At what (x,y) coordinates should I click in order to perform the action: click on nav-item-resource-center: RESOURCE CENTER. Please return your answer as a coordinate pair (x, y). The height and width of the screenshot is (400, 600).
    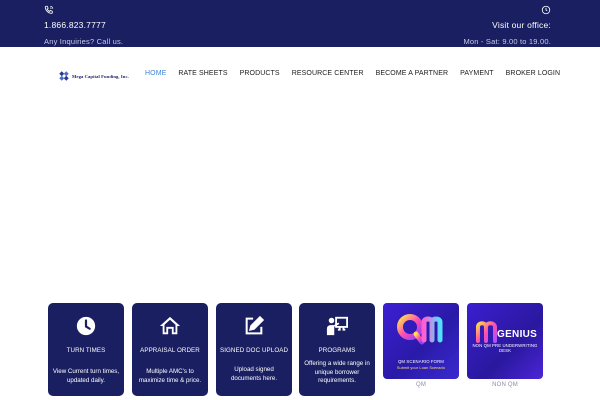
    Looking at the image, I should click on (328, 73).